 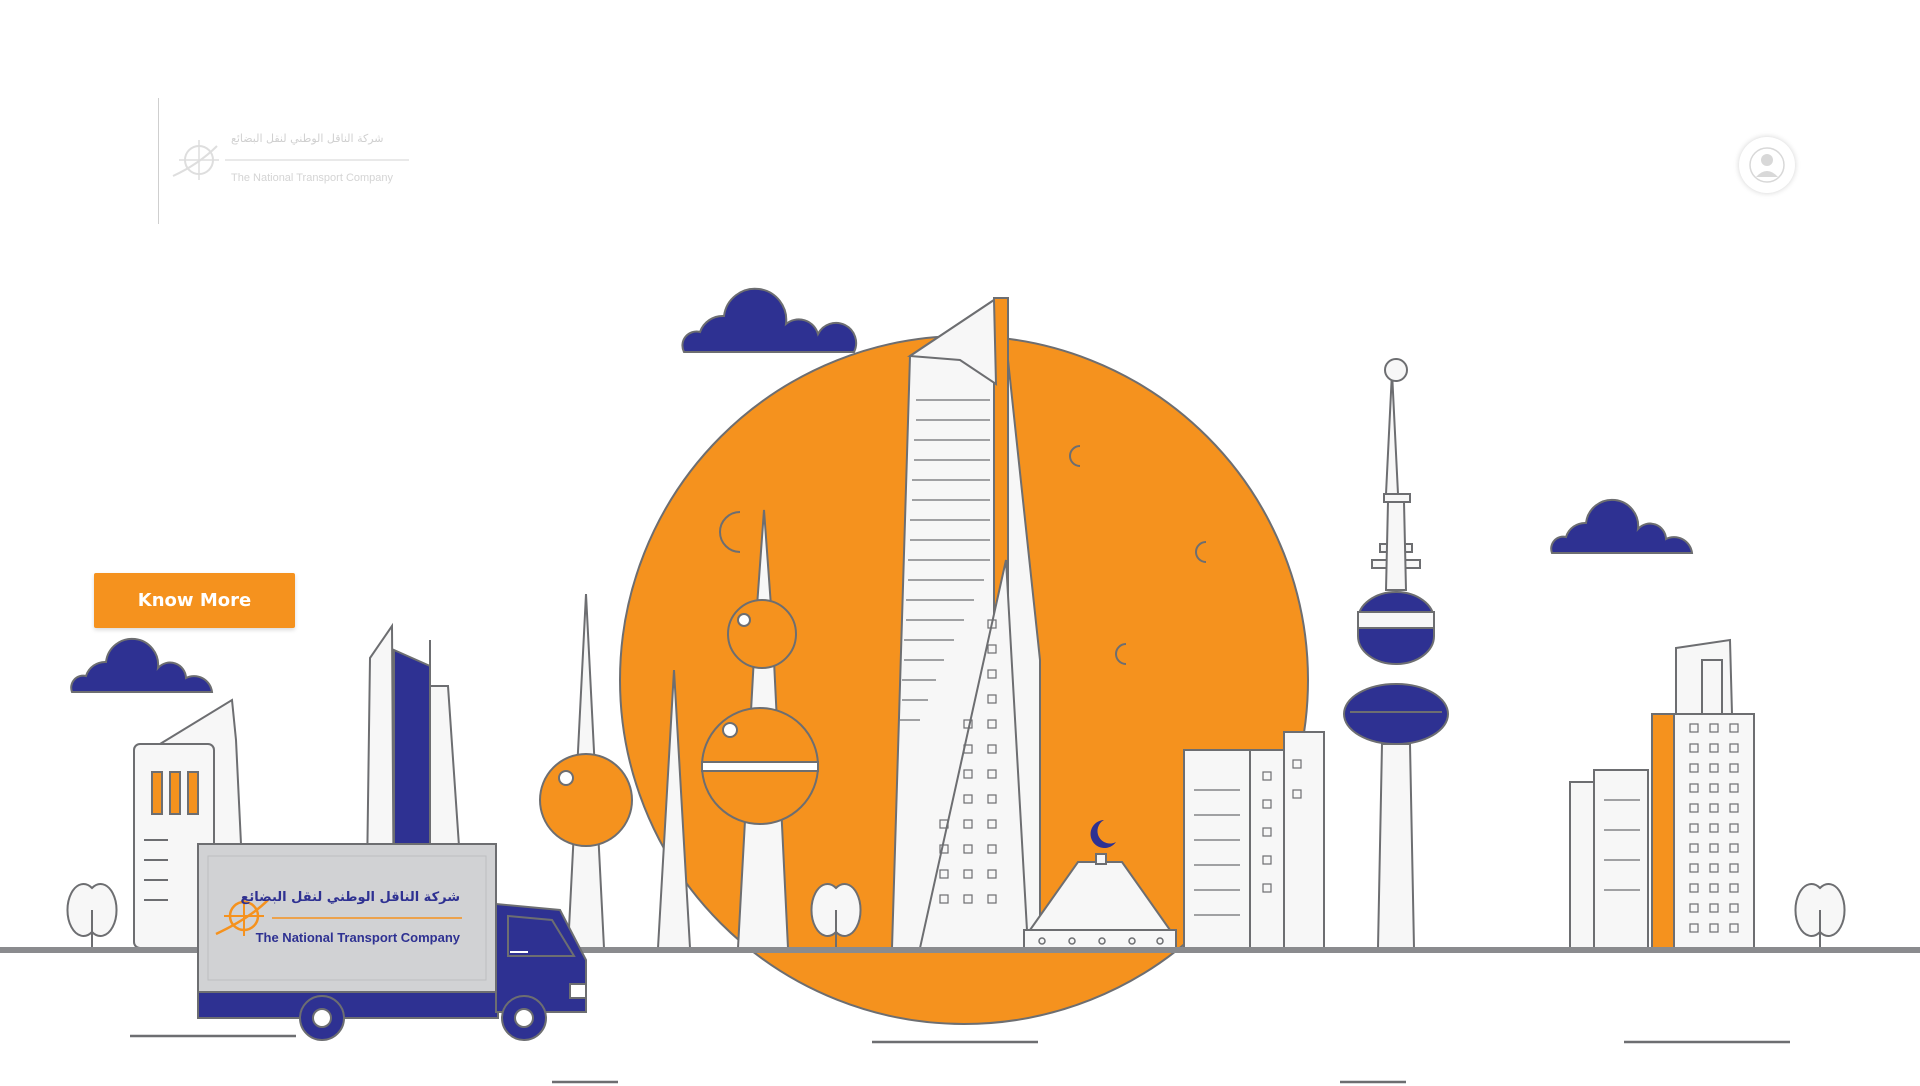 I want to click on user-icon, so click(x=1767, y=165).